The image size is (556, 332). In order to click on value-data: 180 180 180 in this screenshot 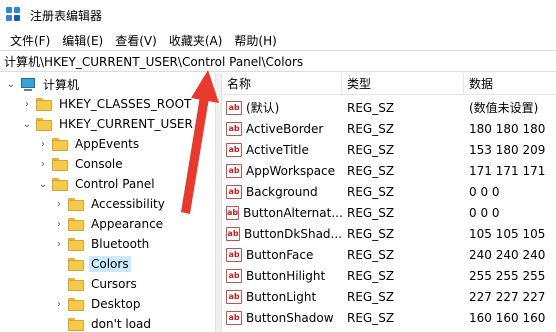, I will do `click(507, 128)`.